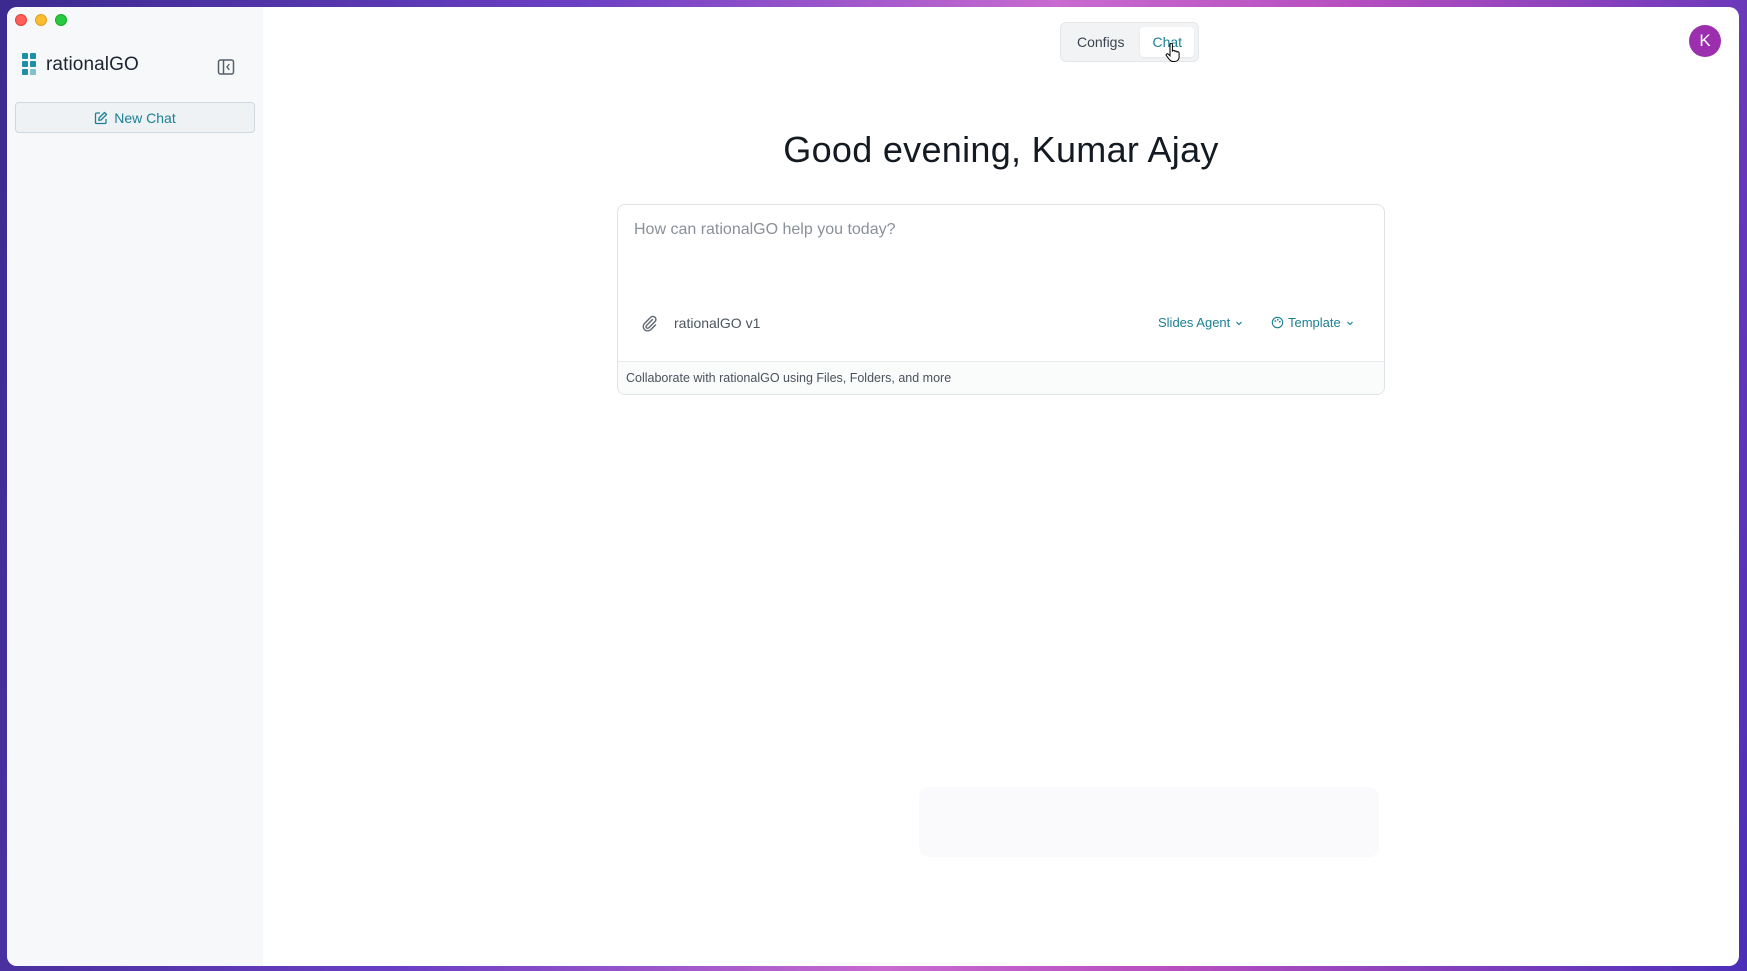 This screenshot has width=1747, height=971. I want to click on prompt-input, so click(998, 250).